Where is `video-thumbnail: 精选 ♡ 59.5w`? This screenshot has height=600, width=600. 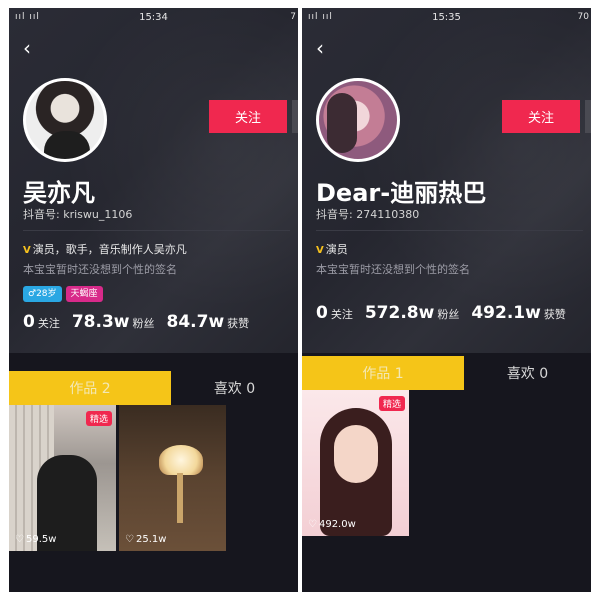 video-thumbnail: 精选 ♡ 59.5w is located at coordinates (62, 478).